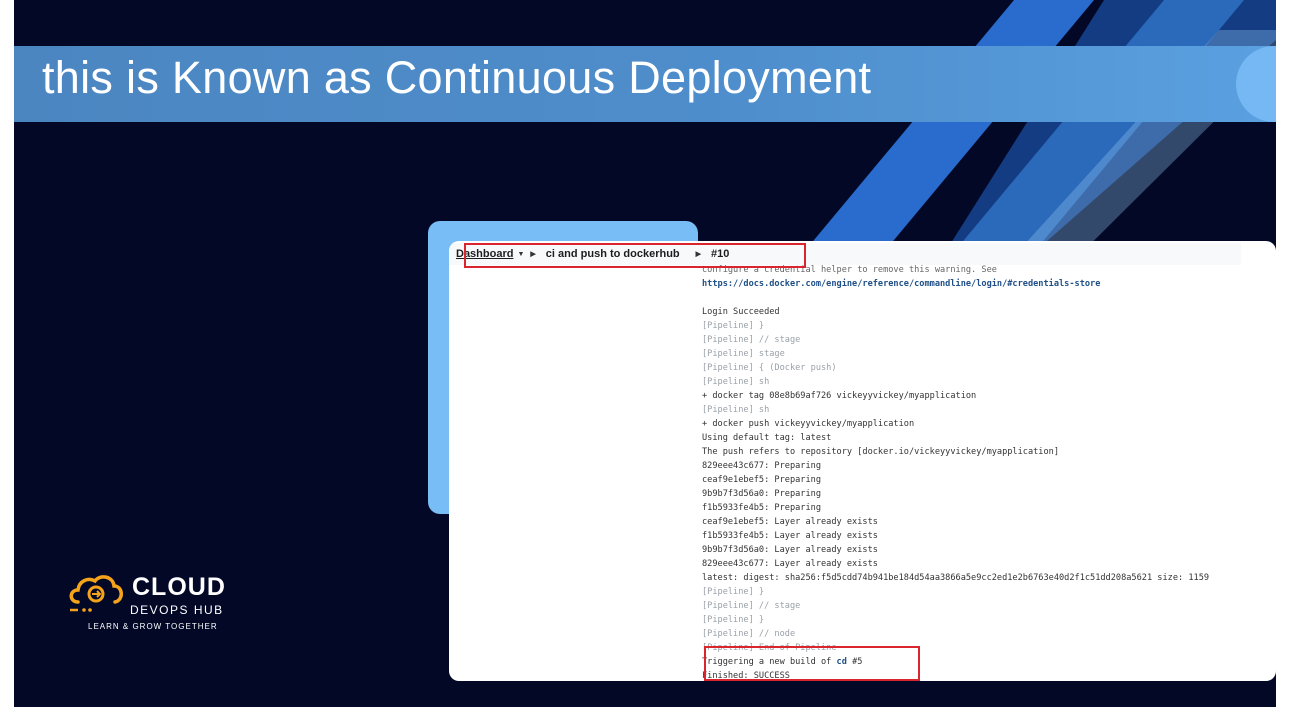  What do you see at coordinates (790, 522) in the screenshot?
I see `log-line: ceaf9e1ebef5: Layer already exists` at bounding box center [790, 522].